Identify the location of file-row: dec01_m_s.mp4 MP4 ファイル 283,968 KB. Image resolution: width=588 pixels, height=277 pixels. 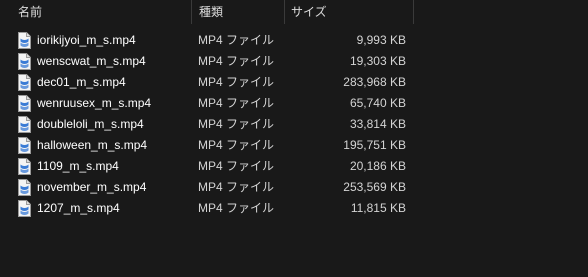
(294, 82).